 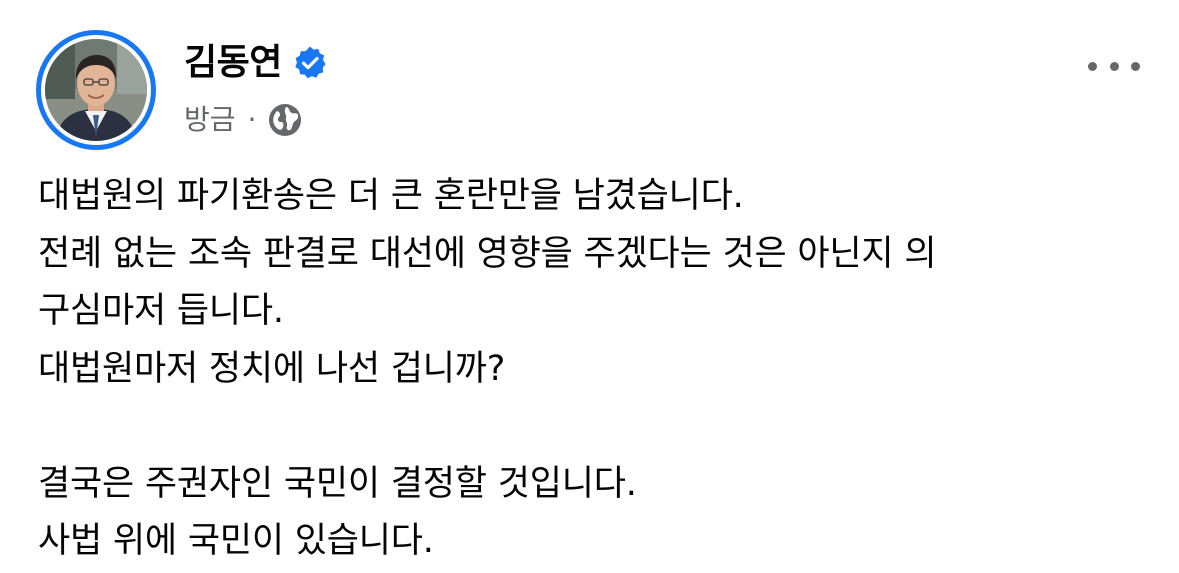 I want to click on author-row: 김동연, so click(x=256, y=63).